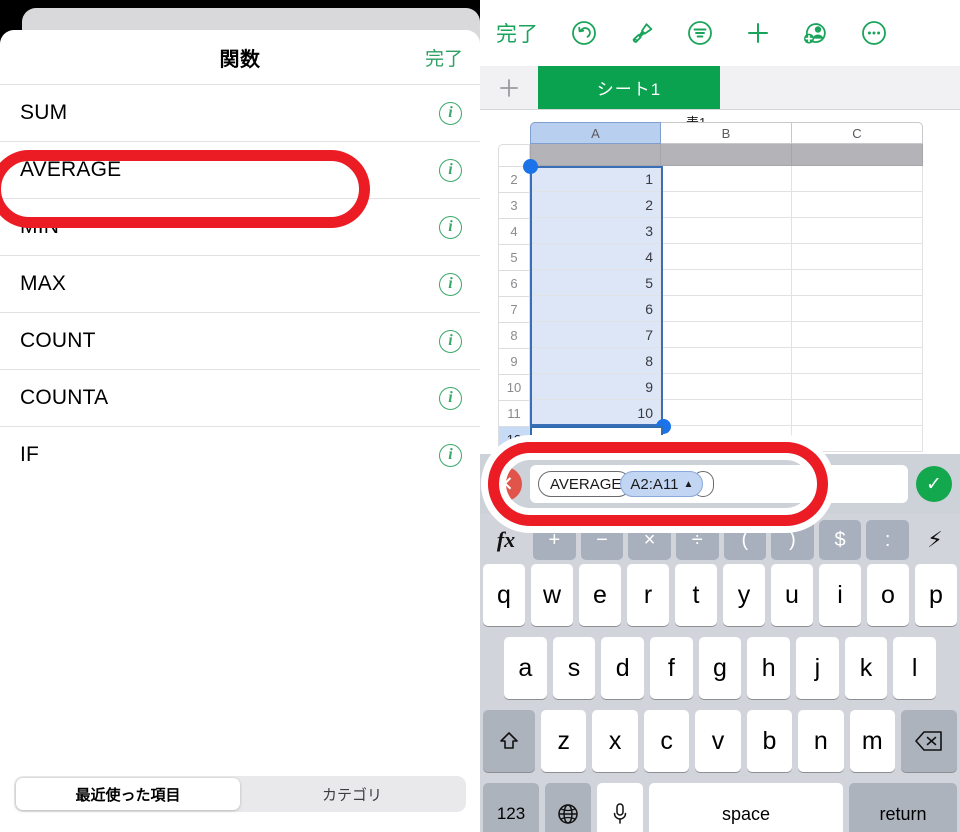 The width and height of the screenshot is (960, 832). Describe the element at coordinates (585, 484) in the screenshot. I see `formula-function-token: AVERAGE` at that location.